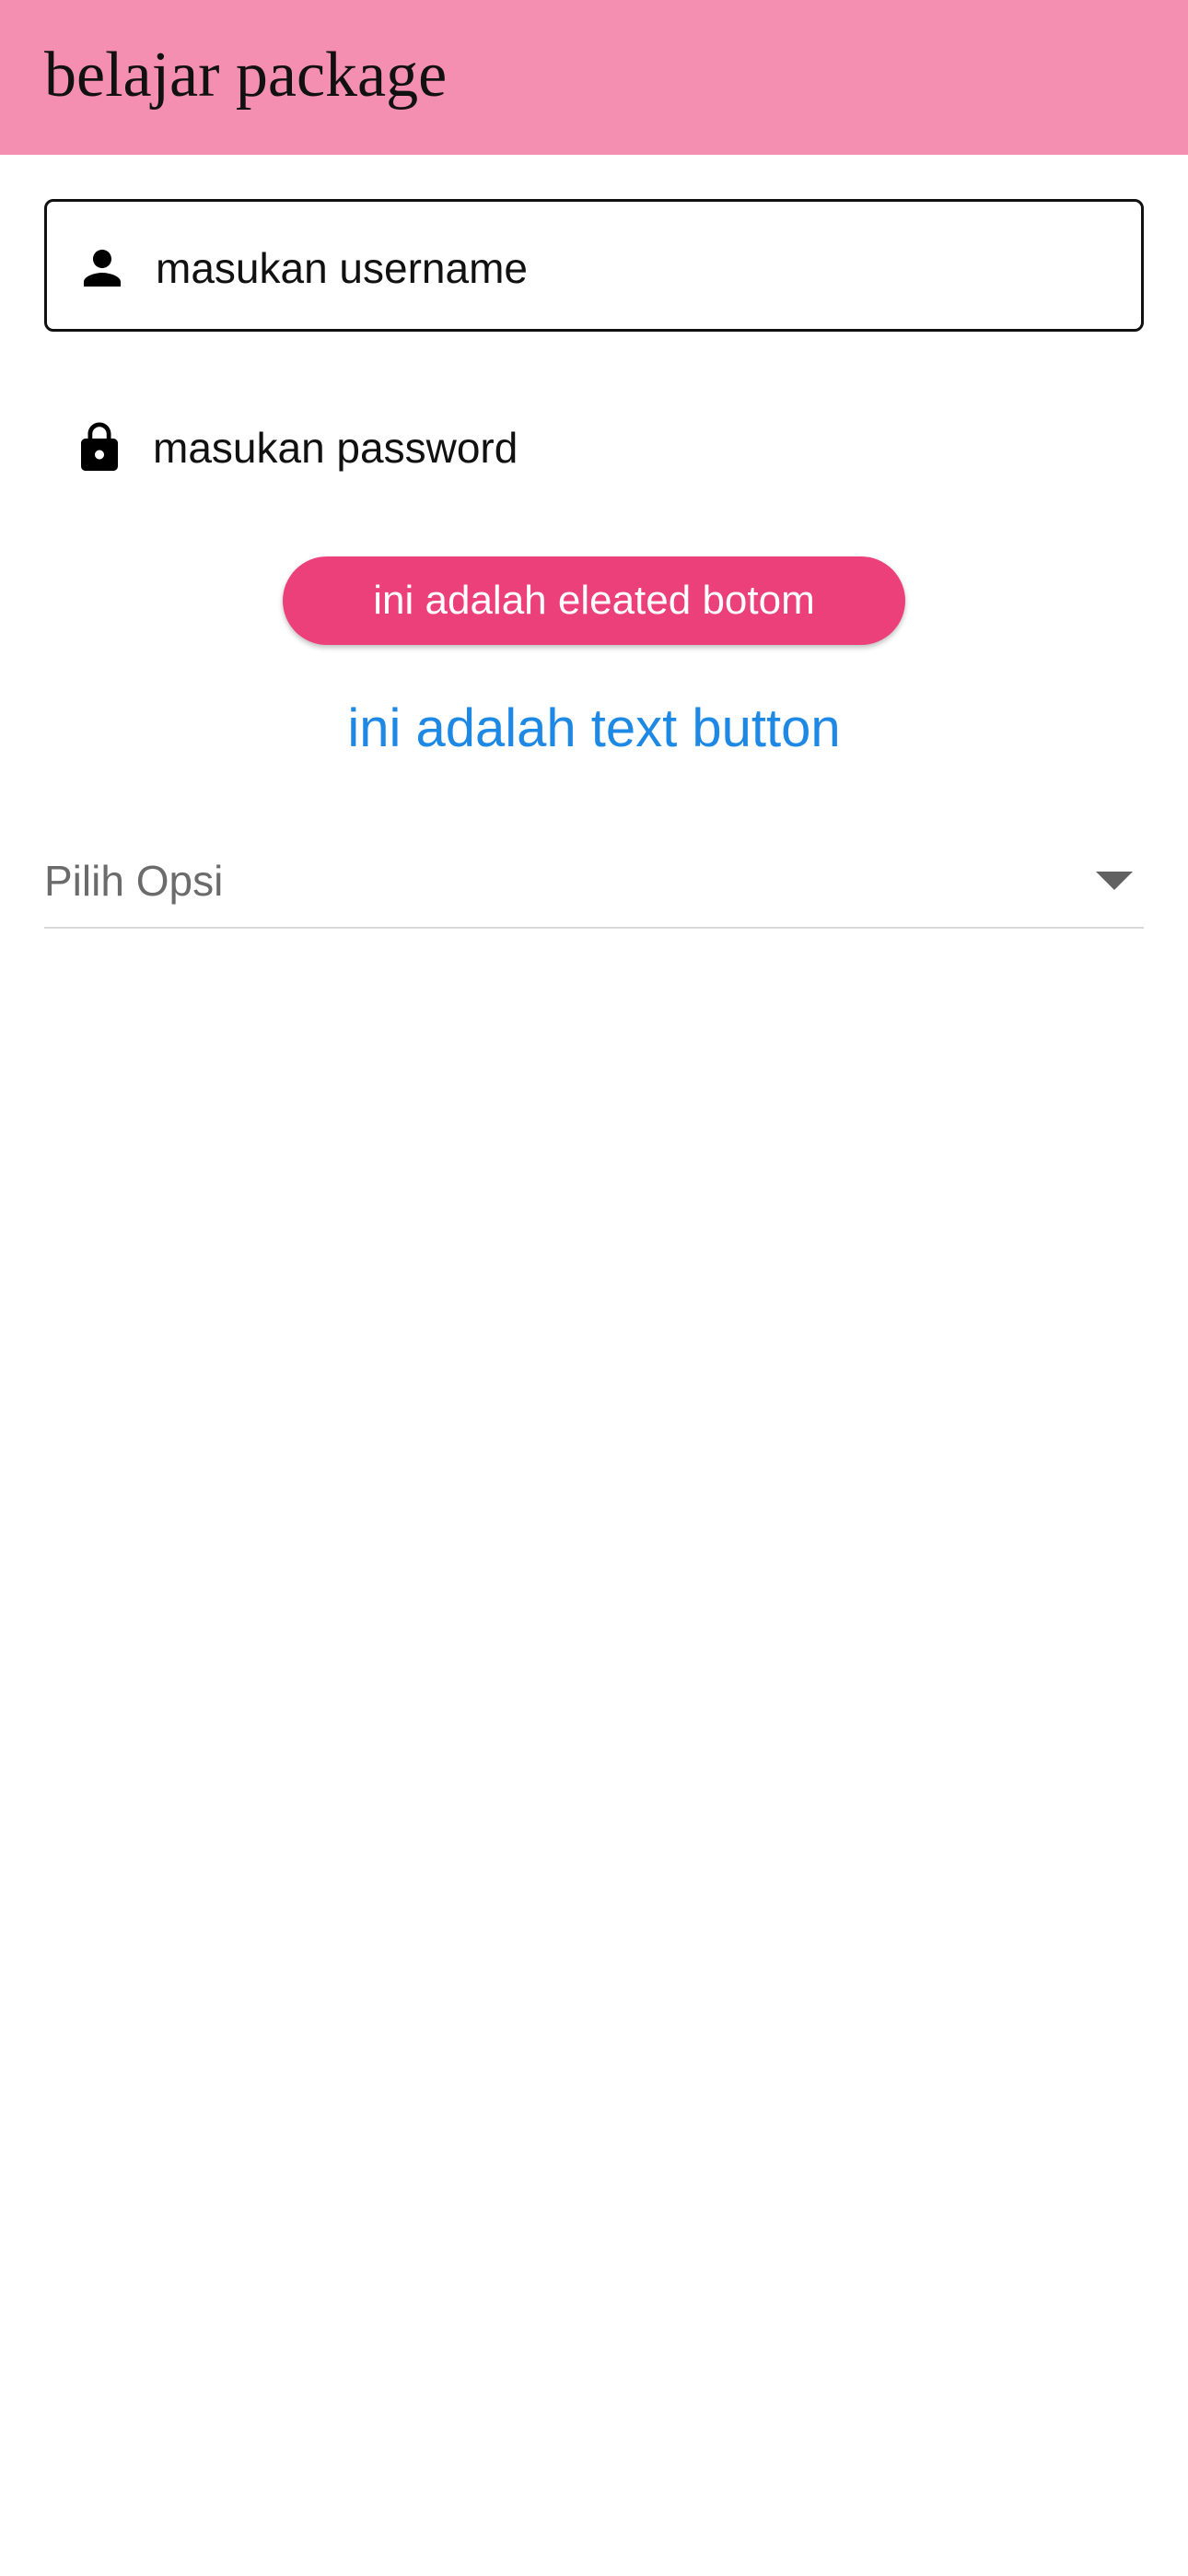  What do you see at coordinates (594, 728) in the screenshot?
I see `text-button: ini adalah text button` at bounding box center [594, 728].